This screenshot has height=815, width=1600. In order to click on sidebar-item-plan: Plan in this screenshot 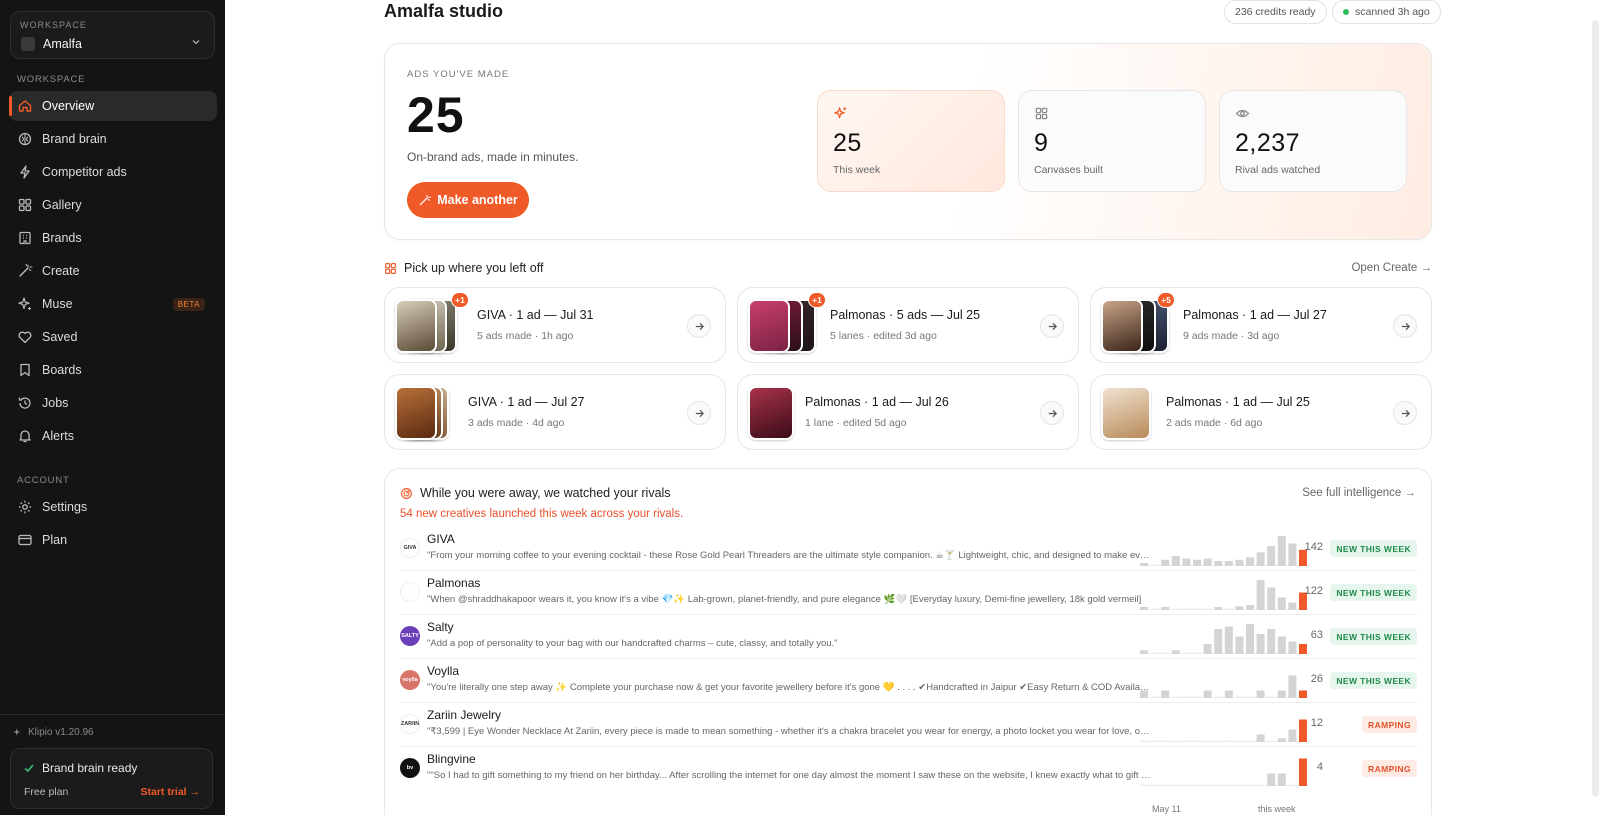, I will do `click(113, 540)`.